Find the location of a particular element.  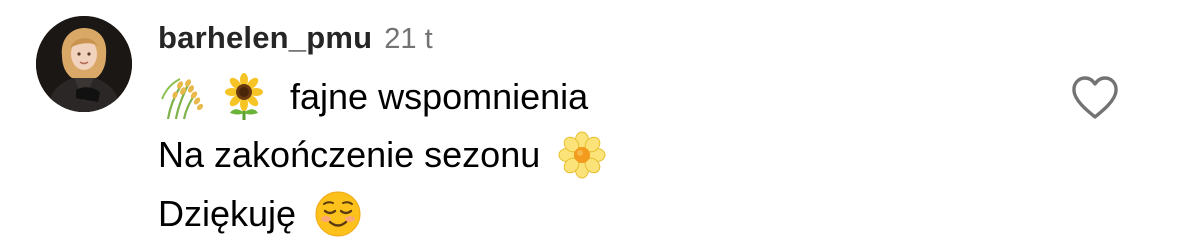

heart-outline-icon is located at coordinates (1095, 97).